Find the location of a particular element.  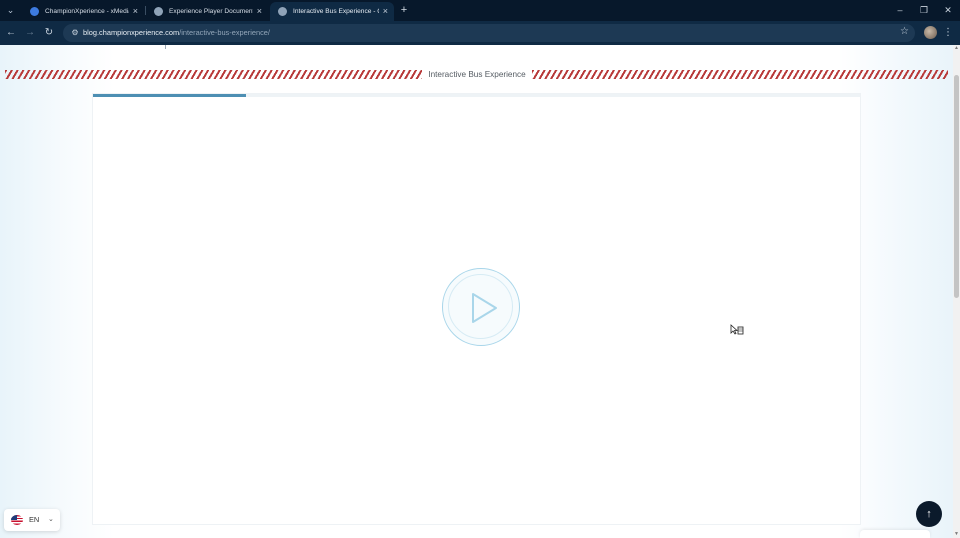

mouse-cursor-icon is located at coordinates (737, 329).